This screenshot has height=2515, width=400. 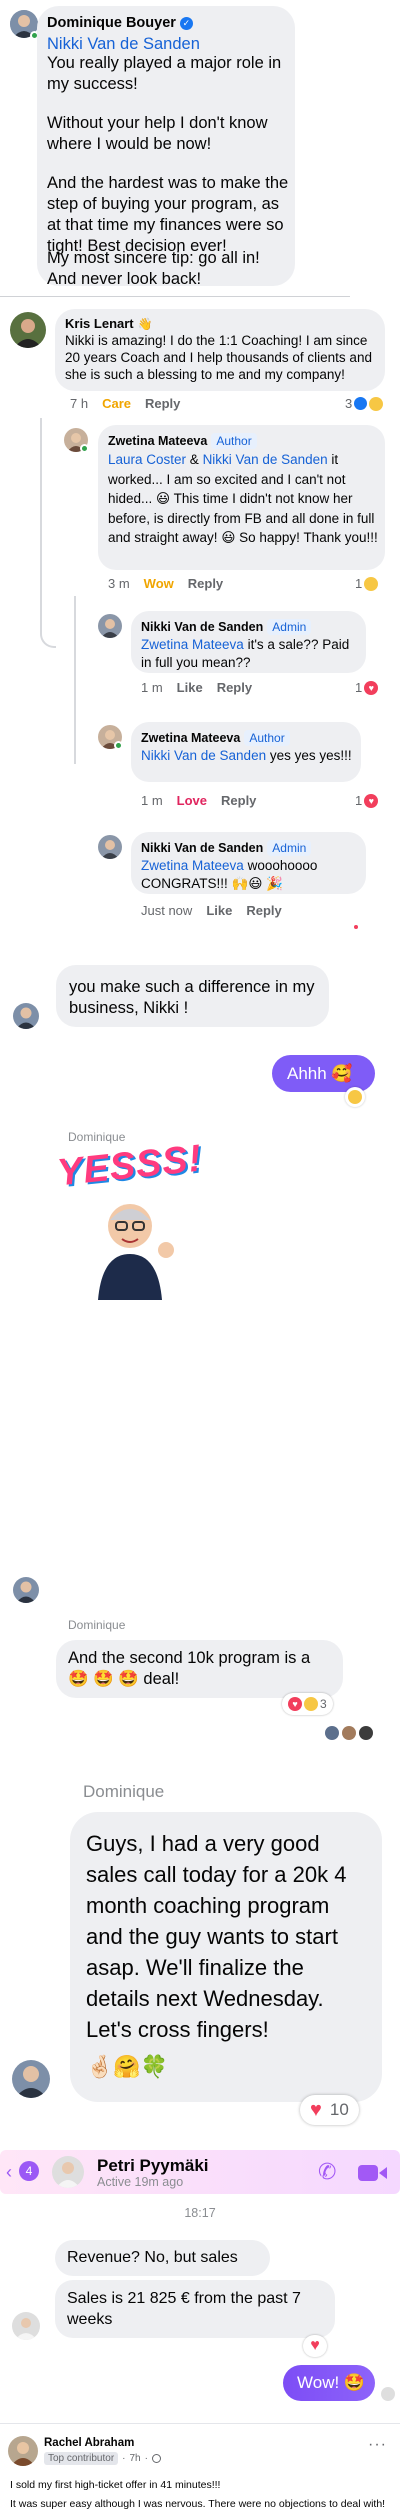 I want to click on incoming-message: Revenue? No, but sales, so click(x=162, y=2258).